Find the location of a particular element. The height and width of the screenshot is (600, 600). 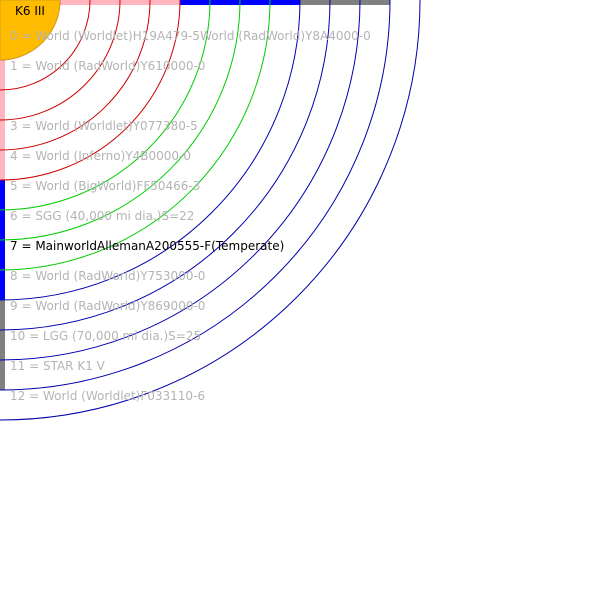

orbit-label: 3 = World (Worldlet)Y077380-5 is located at coordinates (104, 126).